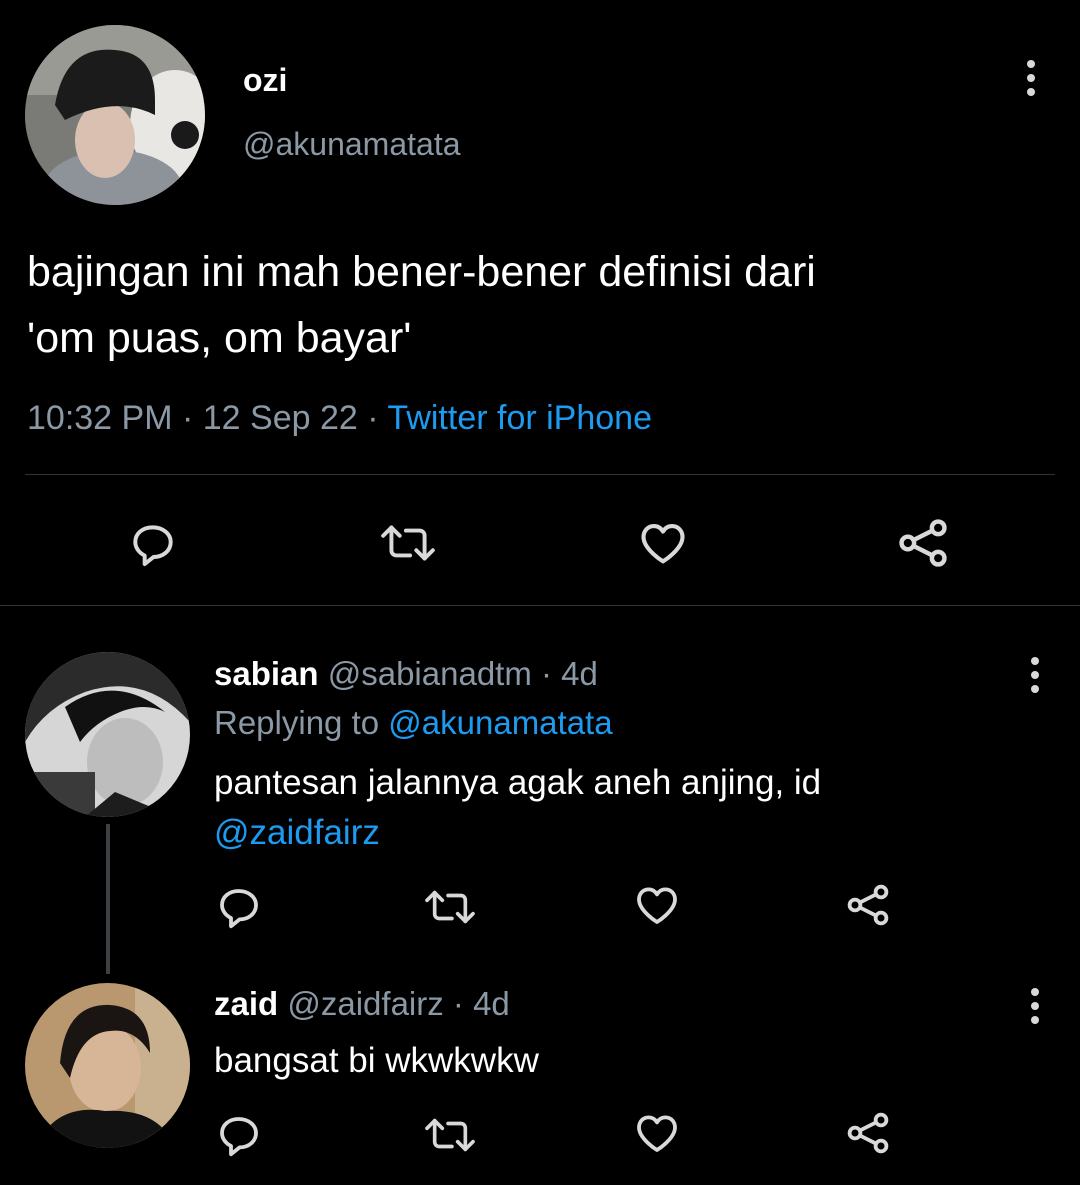 This screenshot has width=1080, height=1185. What do you see at coordinates (100, 418) in the screenshot?
I see `tweet-time: 10:32 PM` at bounding box center [100, 418].